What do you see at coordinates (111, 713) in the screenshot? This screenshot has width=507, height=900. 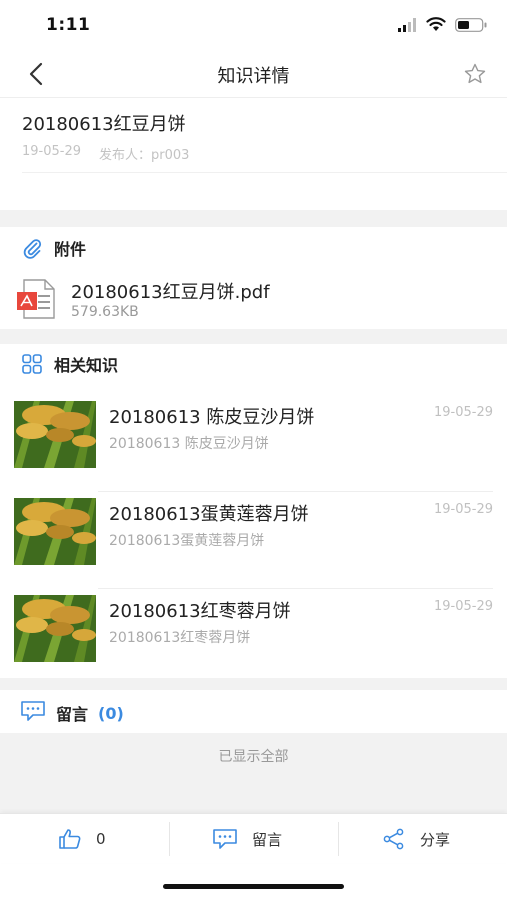 I see `comment-count: (0)` at bounding box center [111, 713].